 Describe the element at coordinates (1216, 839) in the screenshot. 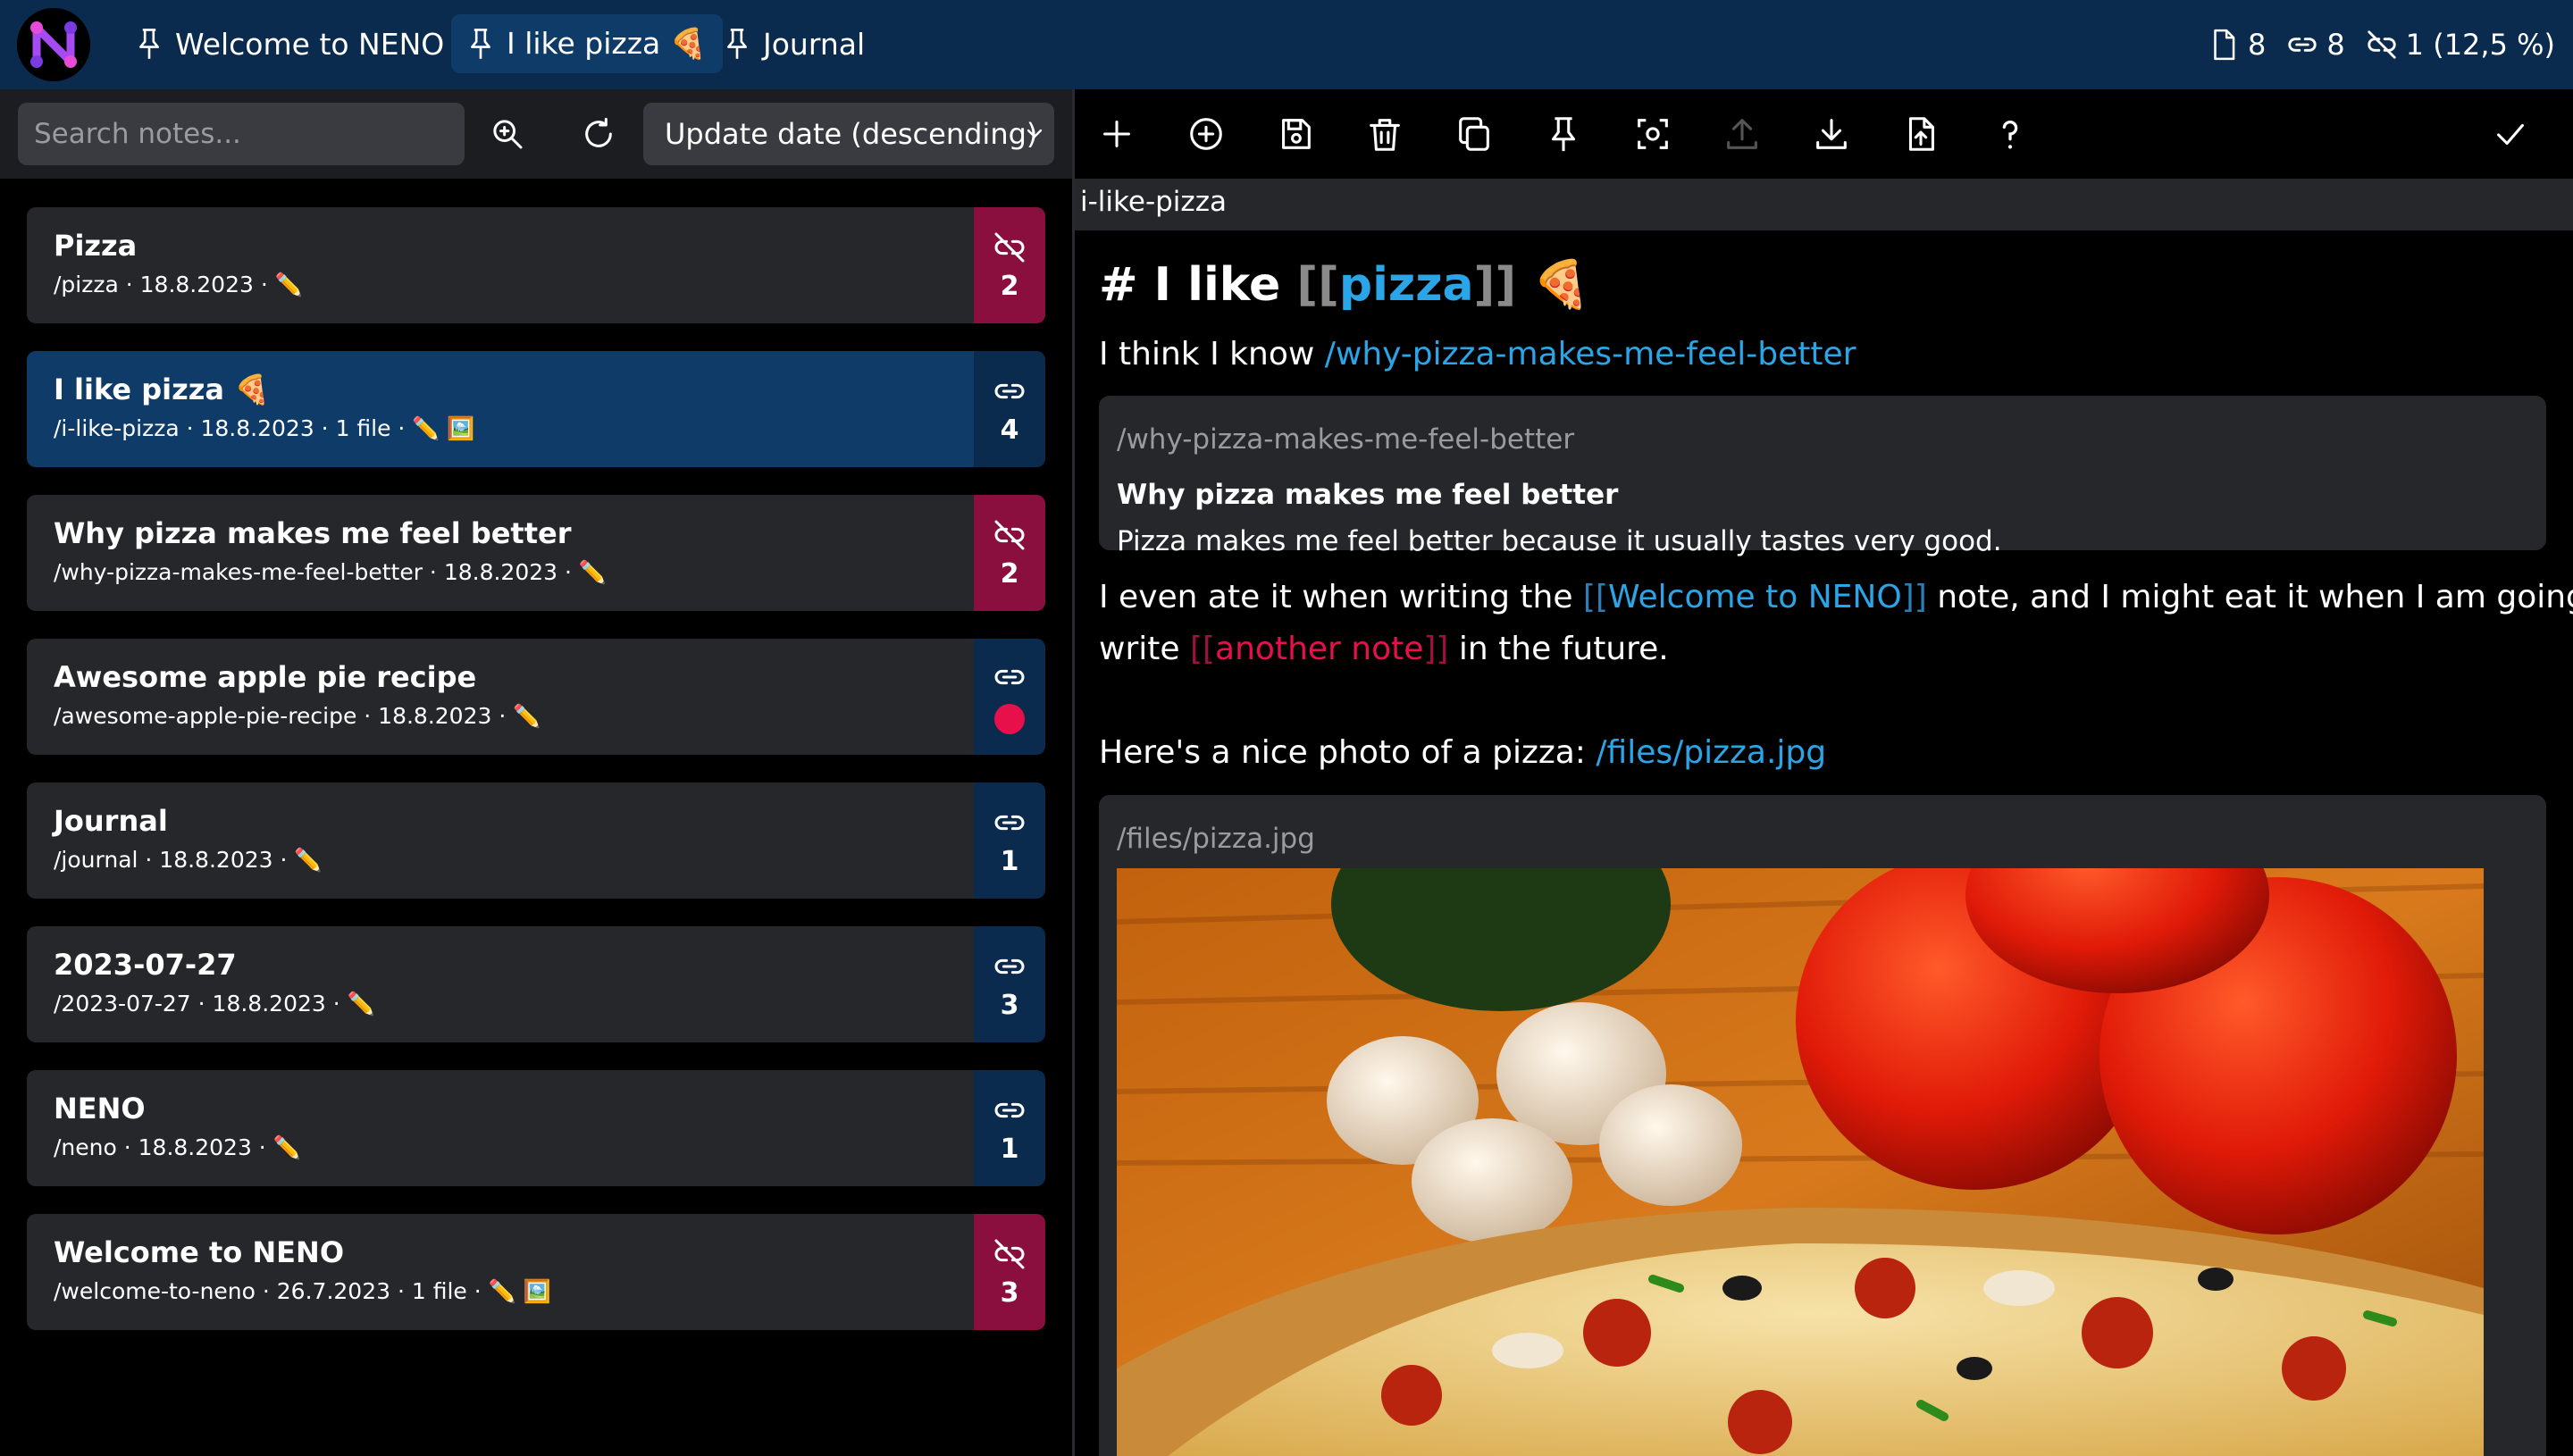

I see `transclusion-slug: /files/pizza.jpg` at that location.